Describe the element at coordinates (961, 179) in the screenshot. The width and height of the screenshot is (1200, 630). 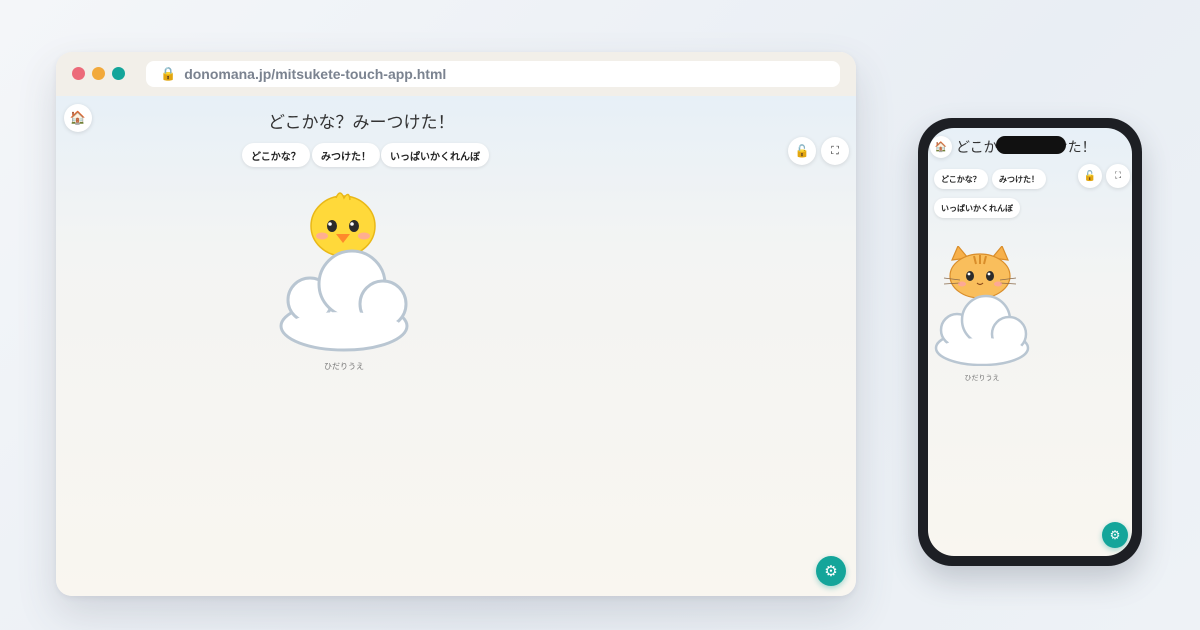
I see `phone-mode-tab-dokokana: どこかな？` at that location.